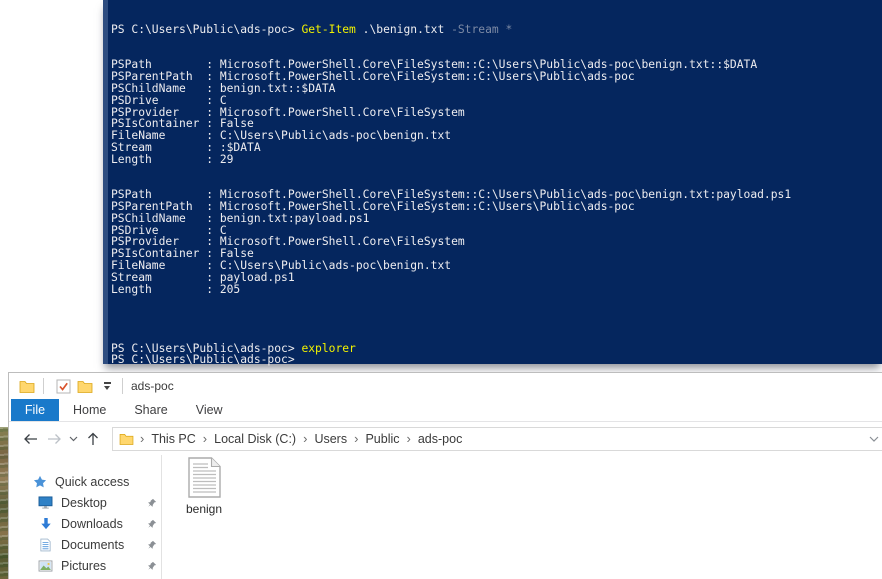  Describe the element at coordinates (126, 439) in the screenshot. I see `breadcrumb-folder-icon` at that location.